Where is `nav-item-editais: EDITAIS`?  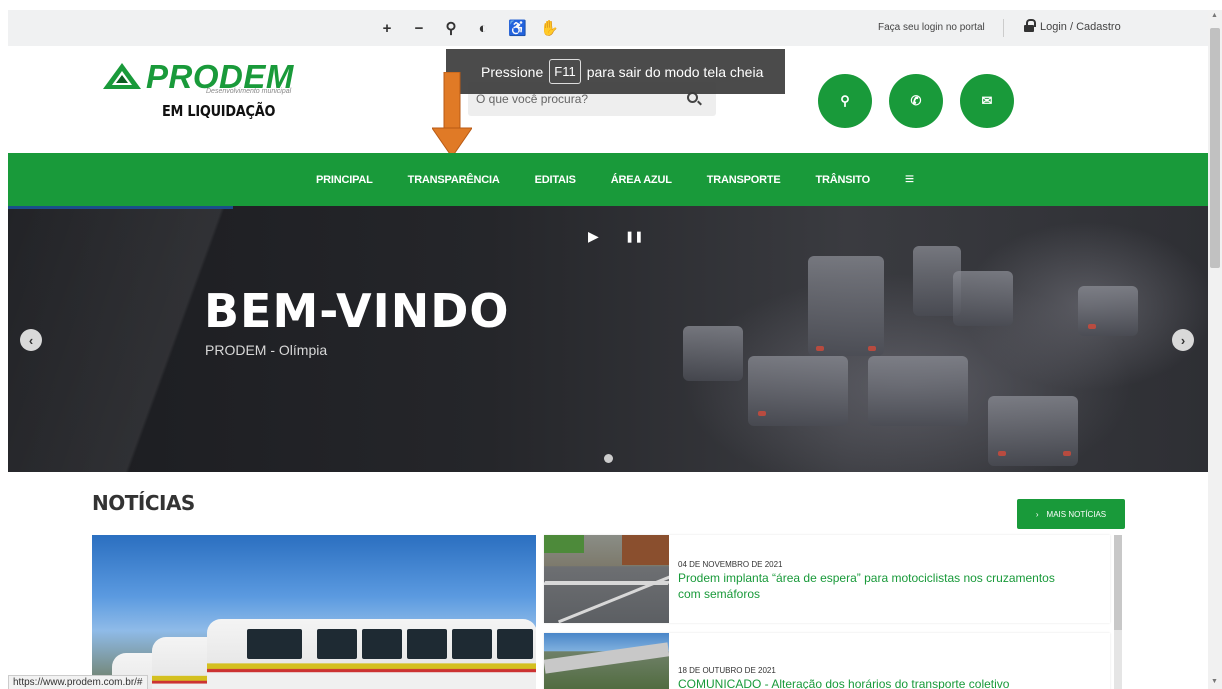 nav-item-editais: EDITAIS is located at coordinates (555, 180).